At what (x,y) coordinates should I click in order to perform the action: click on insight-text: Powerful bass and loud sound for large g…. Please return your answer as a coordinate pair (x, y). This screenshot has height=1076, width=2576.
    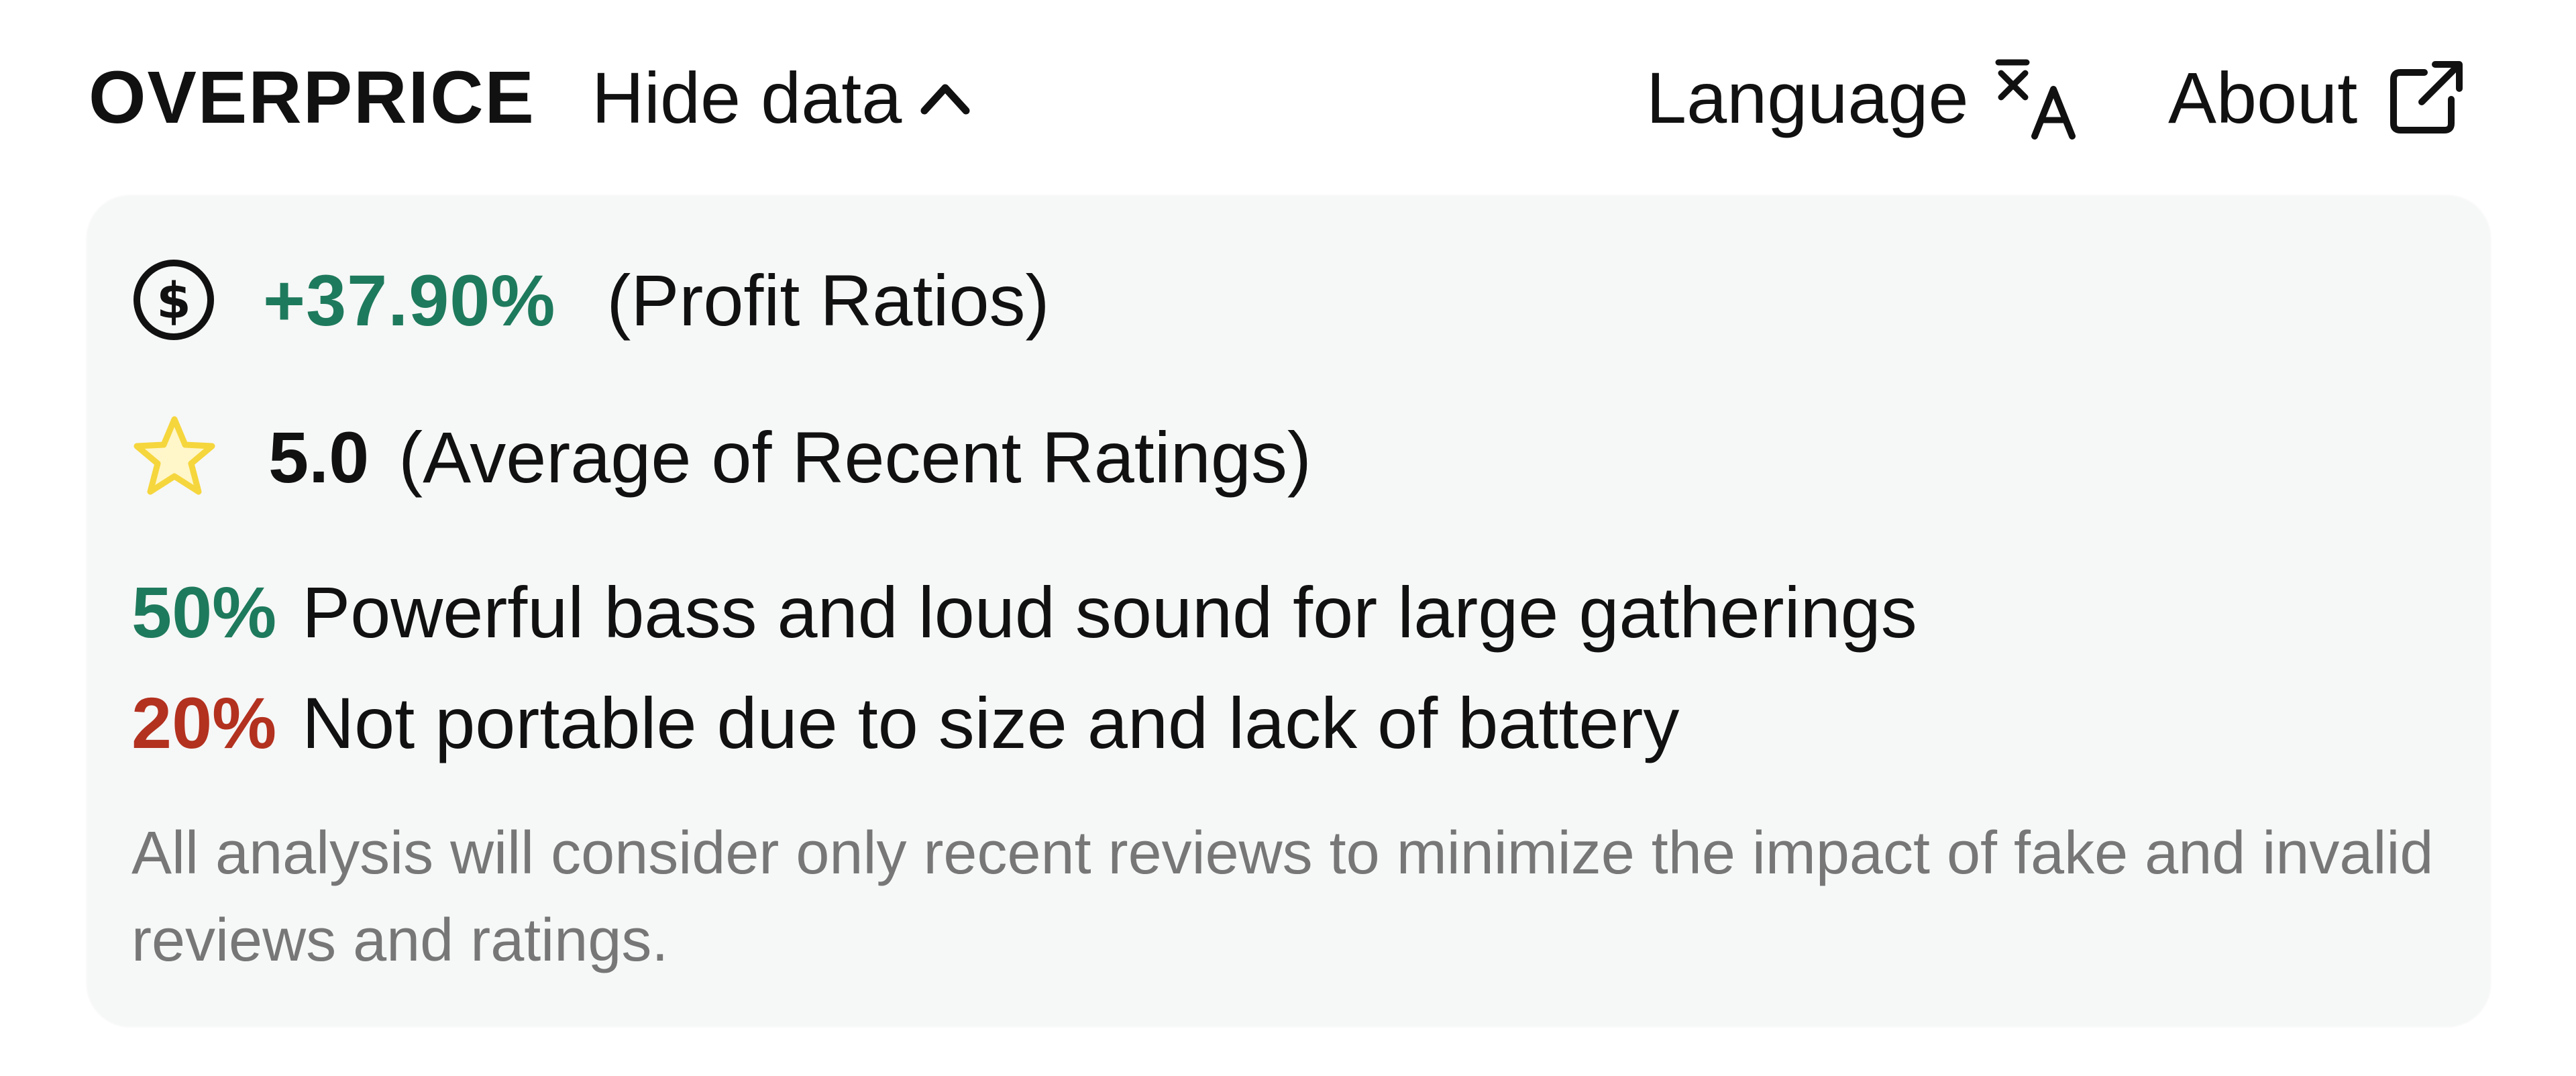
    Looking at the image, I should click on (1109, 612).